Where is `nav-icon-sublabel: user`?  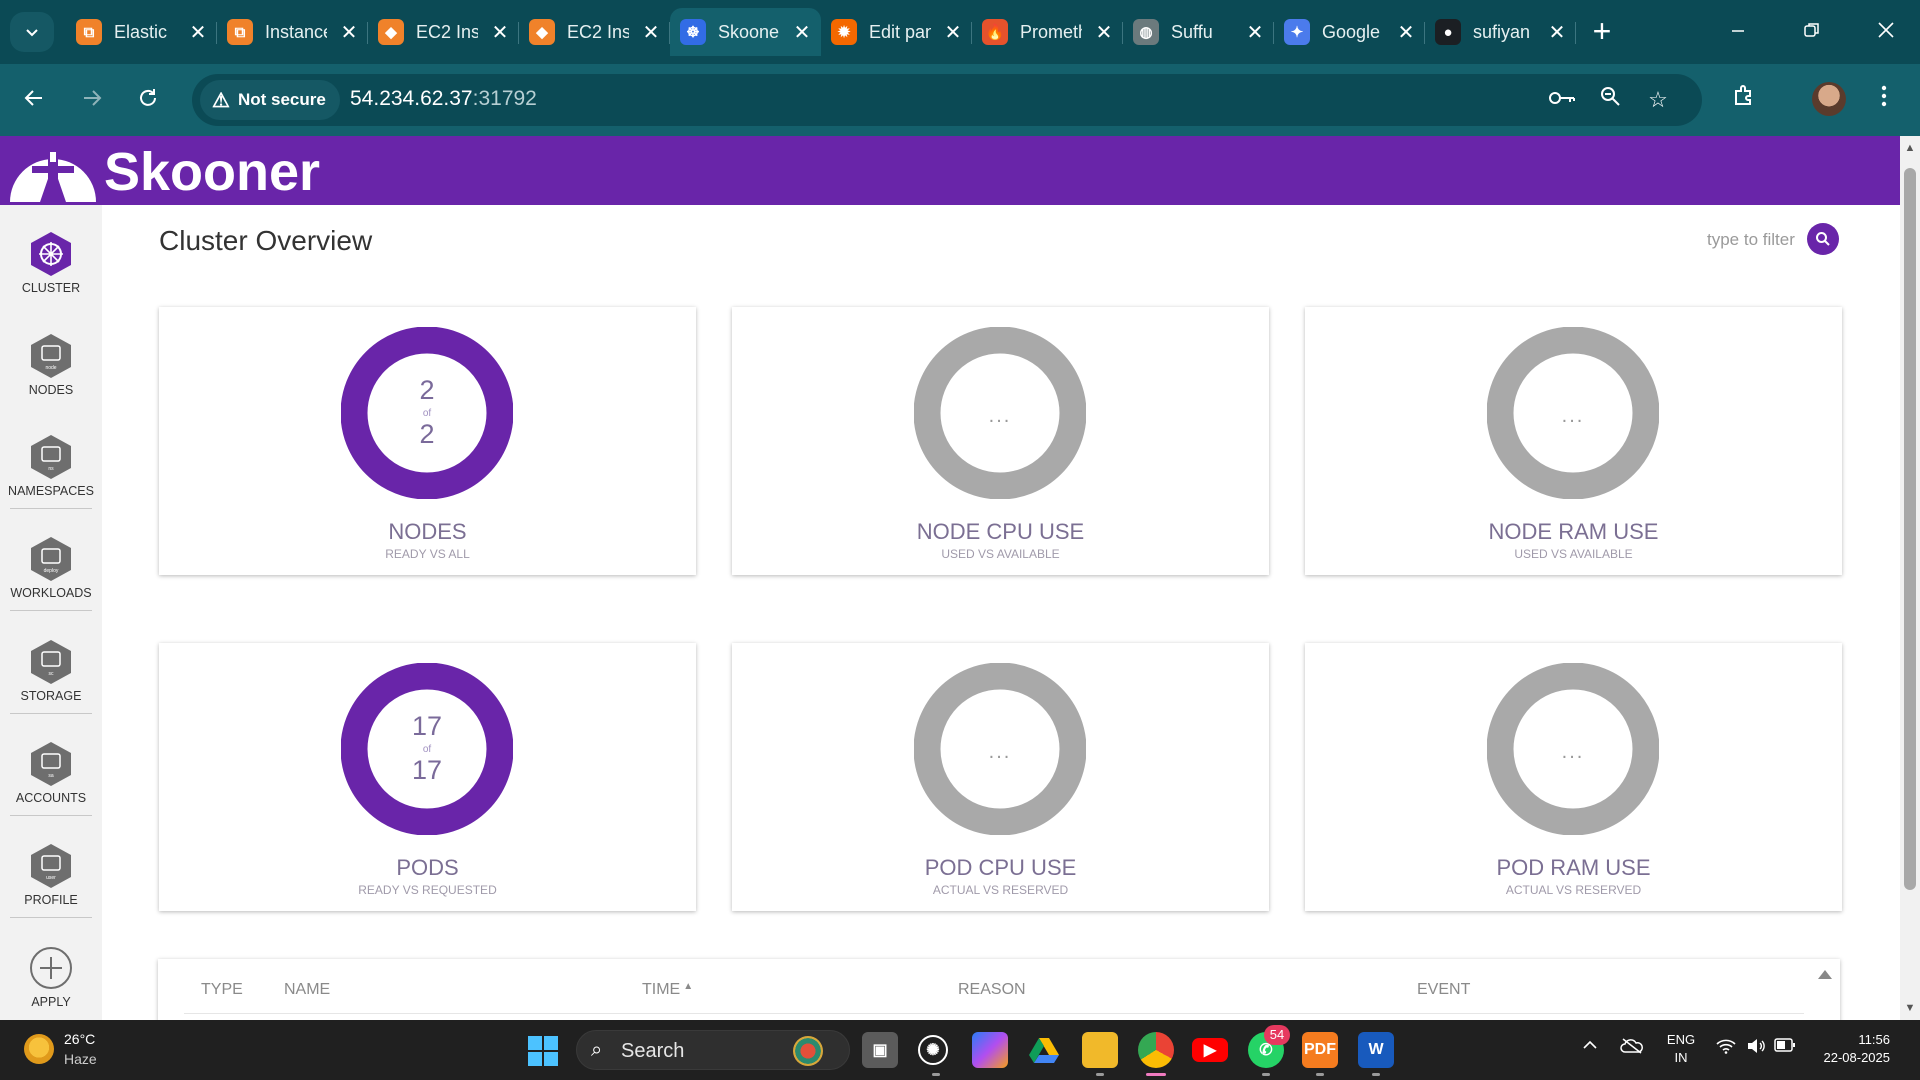 nav-icon-sublabel: user is located at coordinates (51, 878).